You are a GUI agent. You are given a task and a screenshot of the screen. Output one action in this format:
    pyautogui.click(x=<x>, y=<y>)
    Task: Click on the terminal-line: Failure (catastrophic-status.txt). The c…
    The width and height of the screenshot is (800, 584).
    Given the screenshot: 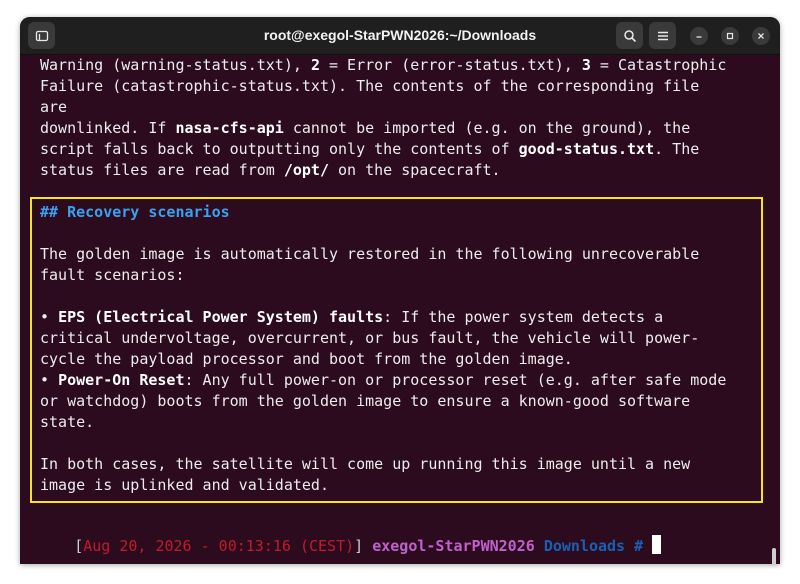 What is the action you would take?
    pyautogui.click(x=369, y=86)
    